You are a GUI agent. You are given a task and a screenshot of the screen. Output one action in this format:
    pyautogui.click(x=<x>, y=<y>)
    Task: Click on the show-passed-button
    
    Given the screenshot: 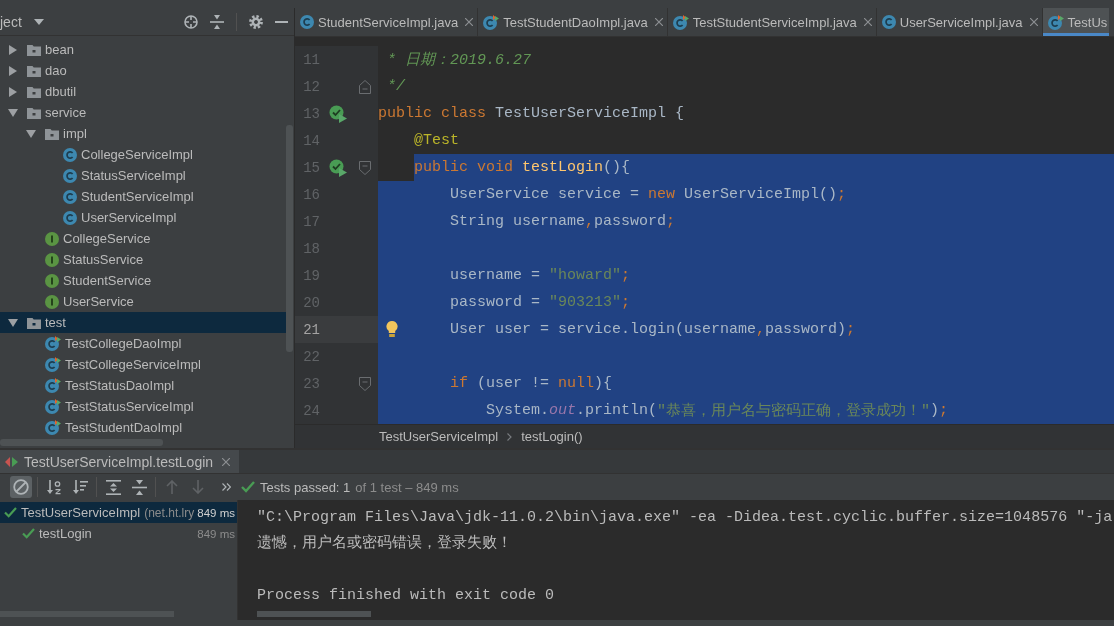 What is the action you would take?
    pyautogui.click(x=21, y=487)
    